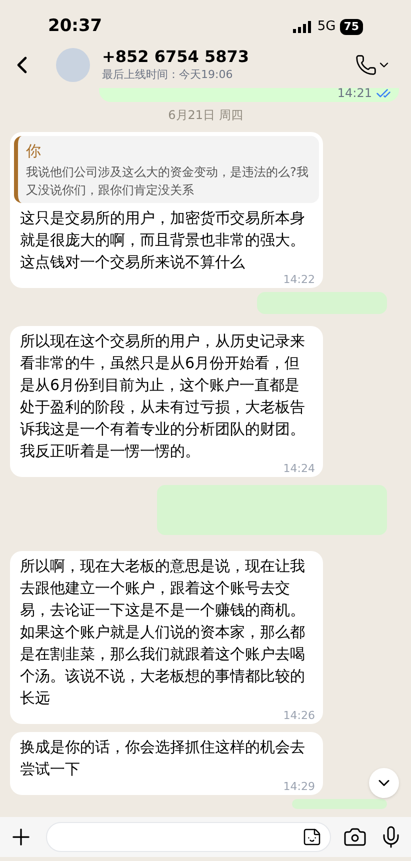  What do you see at coordinates (162, 632) in the screenshot?
I see `message-text: 所以啊，现在大老板的意思是说，现在让我去跟他建立一个账户，跟着这个账号去交易，去论证一下这是不是一个赚钱的商机。如果这个账户就是人们说的资本家，那么都是在割韭菜，那么我们就跟着这个账户去喝个汤。该说不说，大老板想的事情都比较的长远` at bounding box center [162, 632].